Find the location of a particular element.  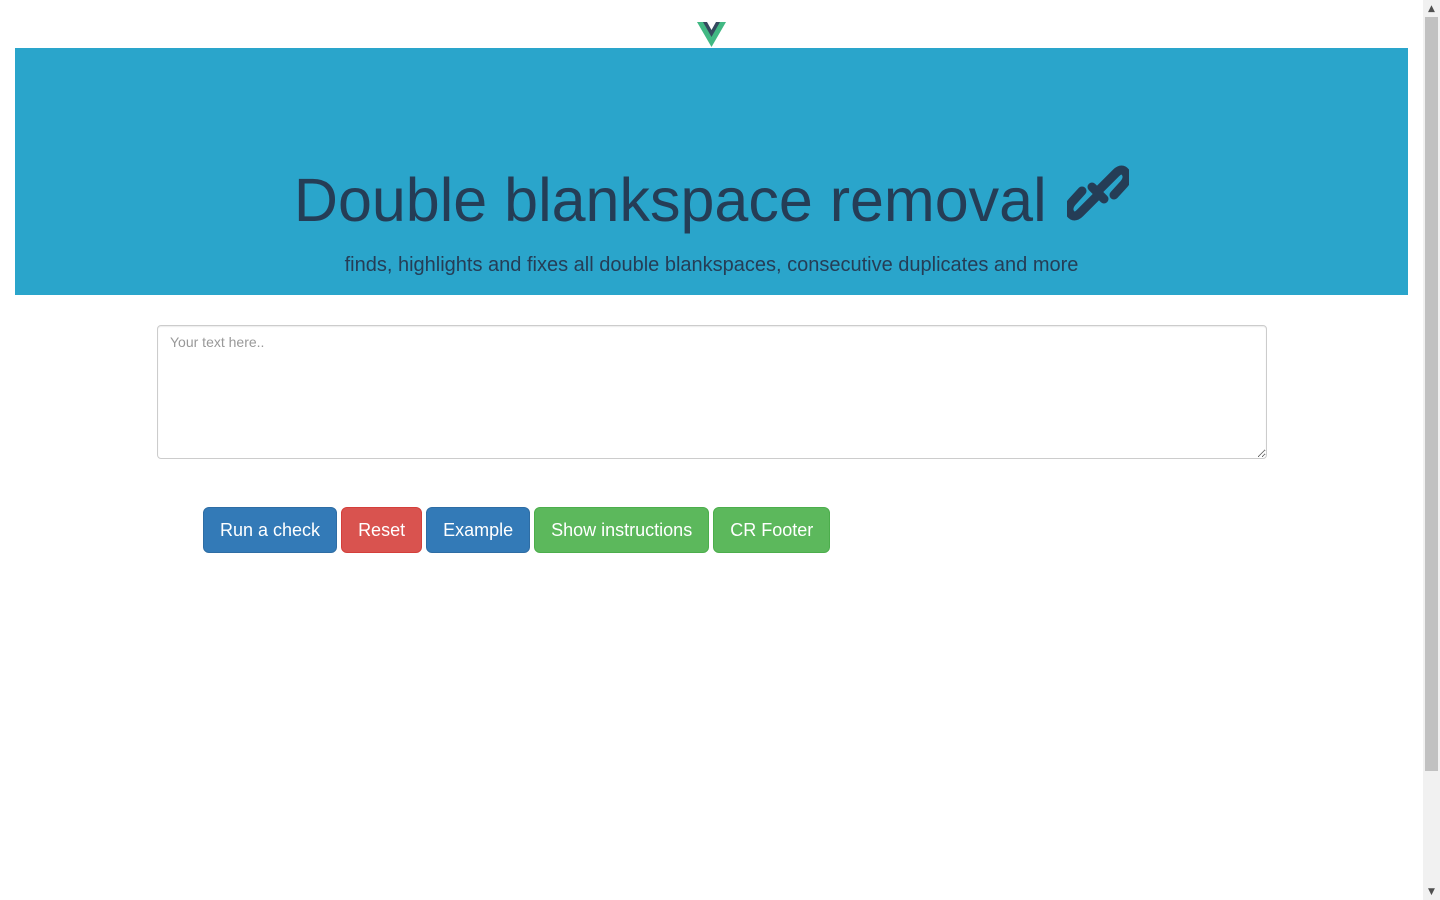

example-button: Example is located at coordinates (478, 530).